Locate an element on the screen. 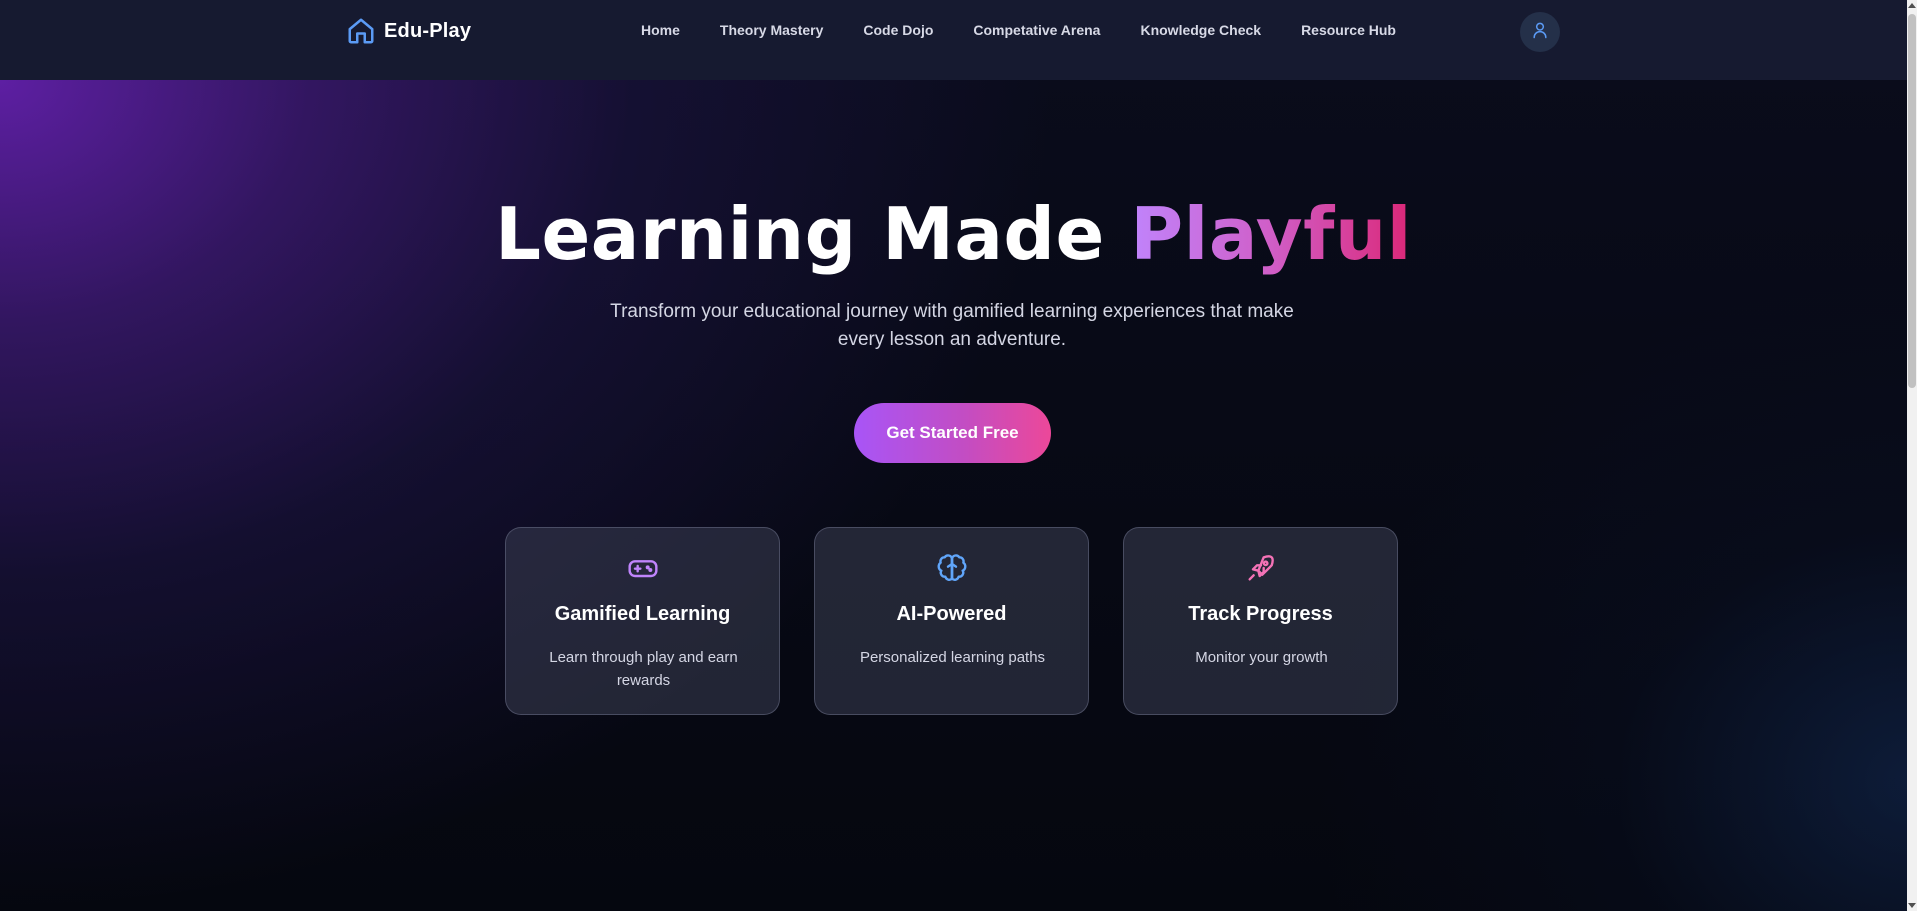 This screenshot has height=911, width=1917. hero-title-accent: Playful is located at coordinates (1271, 234).